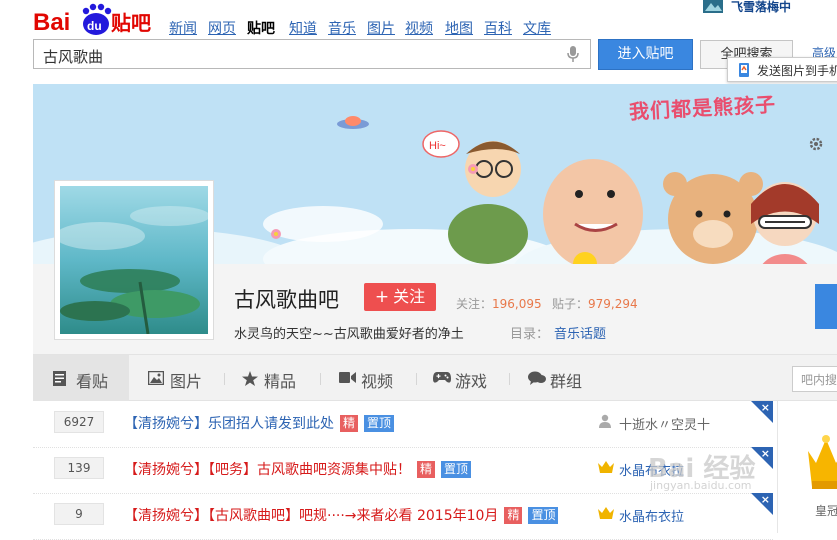 This screenshot has height=540, width=837. Describe the element at coordinates (349, 334) in the screenshot. I see `forum-description: 水灵鸟的天空~~古风歌曲爱好者的净土` at that location.